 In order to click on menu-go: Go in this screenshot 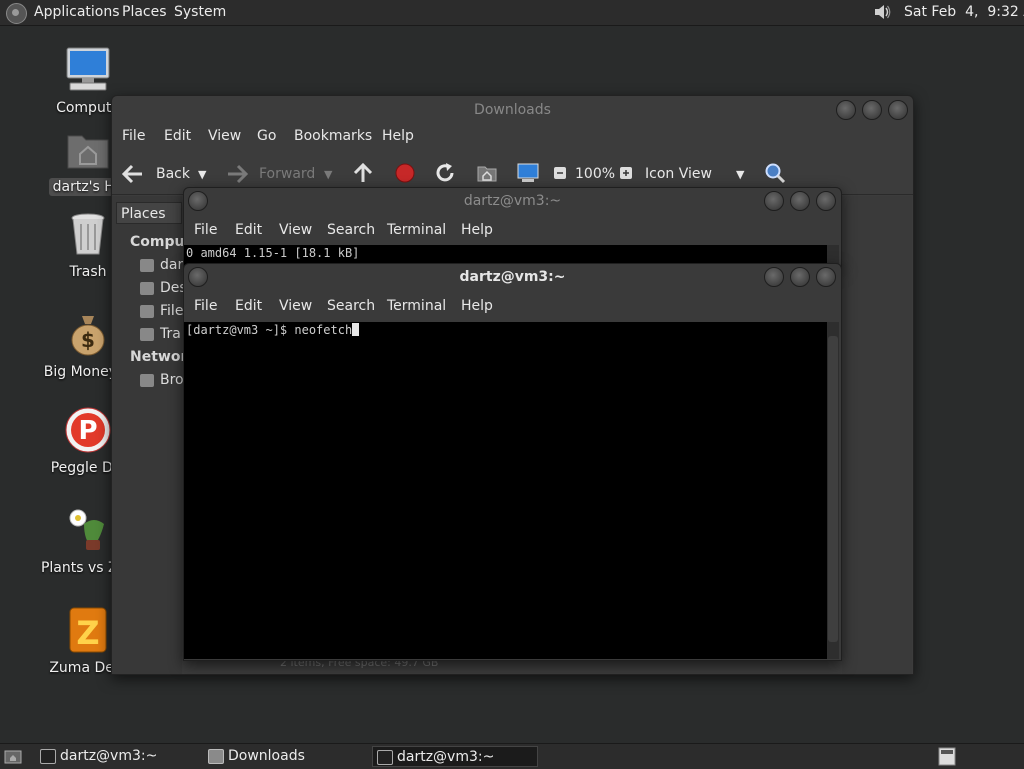, I will do `click(266, 136)`.